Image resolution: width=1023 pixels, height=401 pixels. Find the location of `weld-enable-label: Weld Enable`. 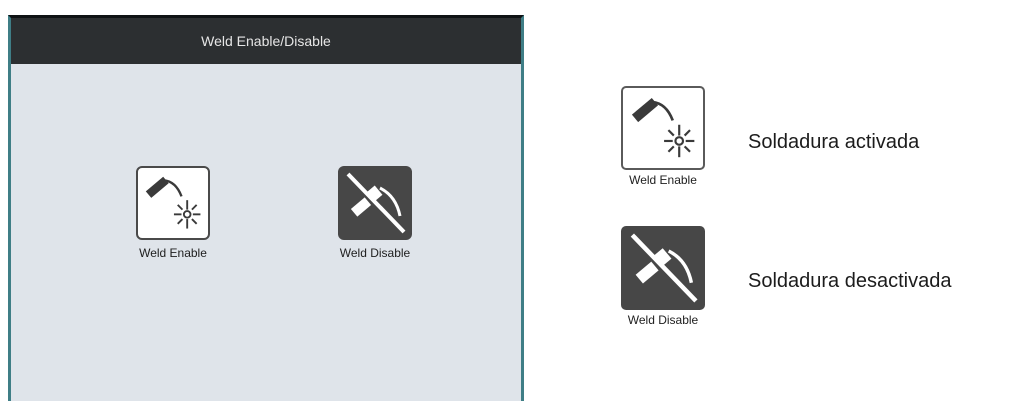

weld-enable-label: Weld Enable is located at coordinates (173, 253).